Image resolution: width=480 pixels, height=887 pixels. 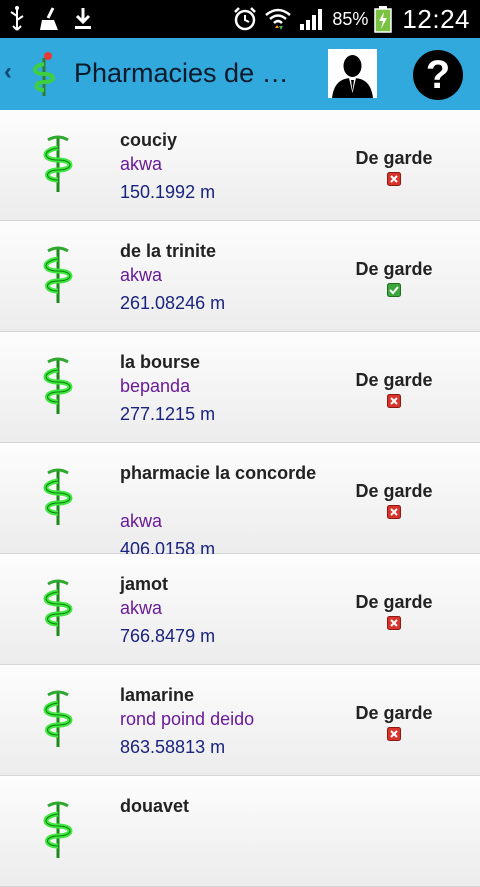 What do you see at coordinates (173, 303) in the screenshot?
I see `pharmacy-distance: 261.08246 m` at bounding box center [173, 303].